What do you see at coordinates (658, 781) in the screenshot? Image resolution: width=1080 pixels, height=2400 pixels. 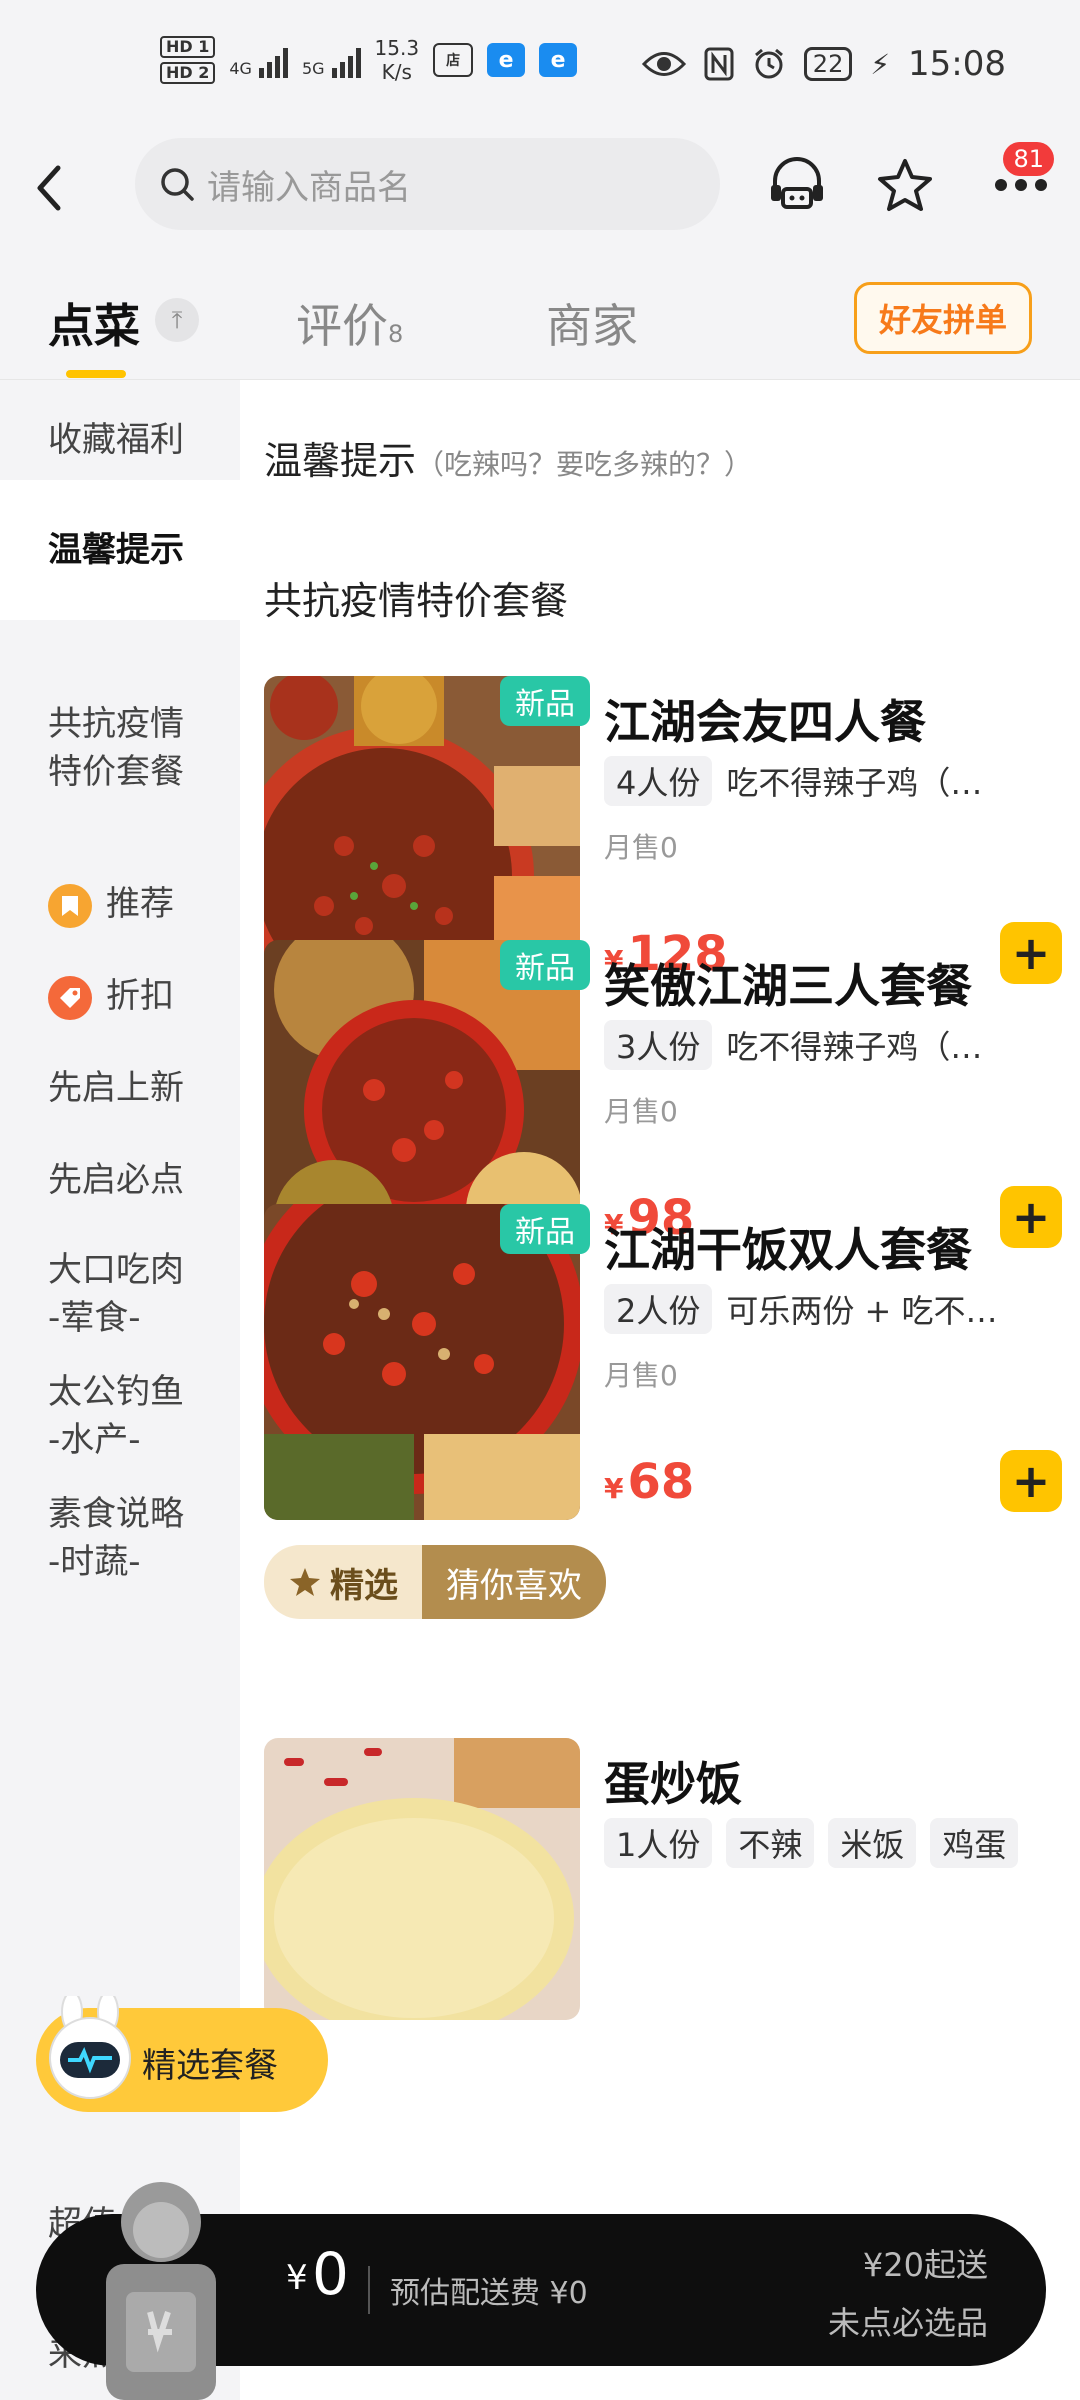 I see `portion-chip: 4人份` at bounding box center [658, 781].